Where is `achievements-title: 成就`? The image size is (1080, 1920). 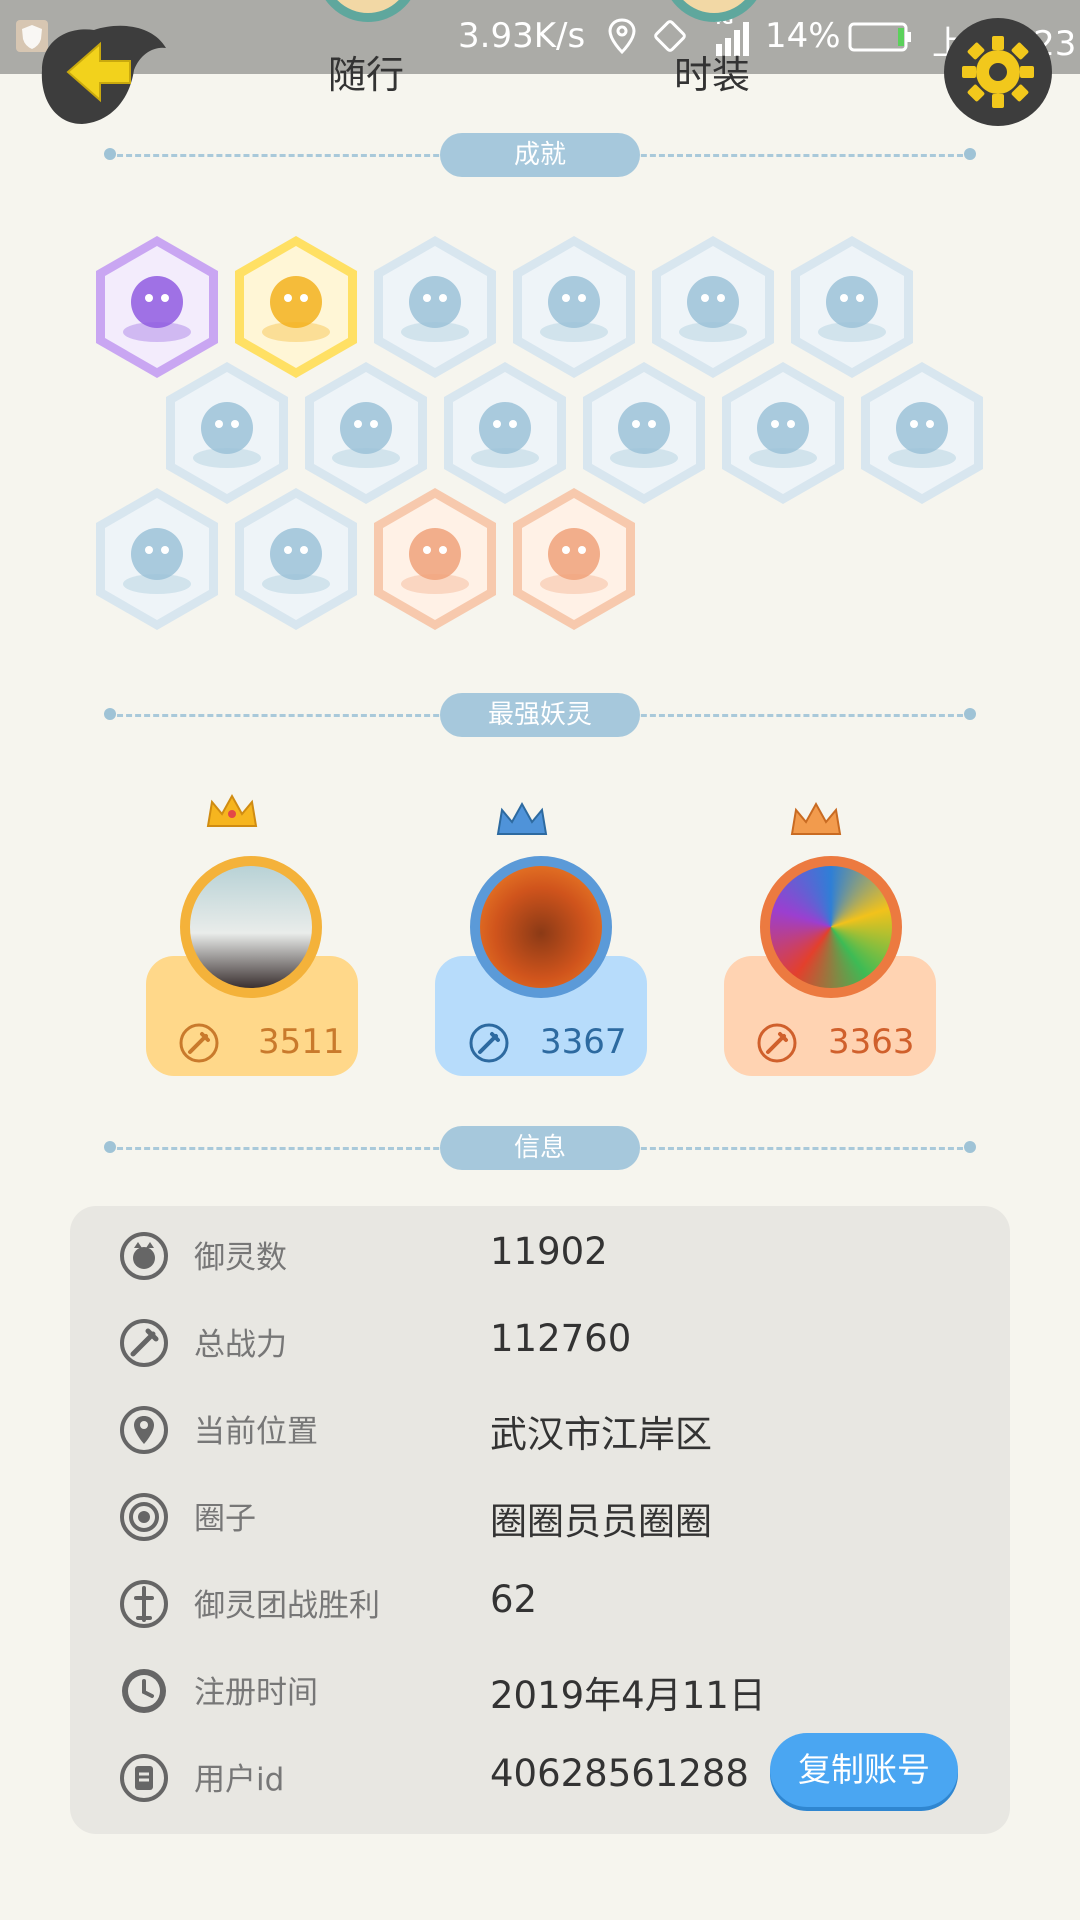
achievements-title: 成就 is located at coordinates (540, 155).